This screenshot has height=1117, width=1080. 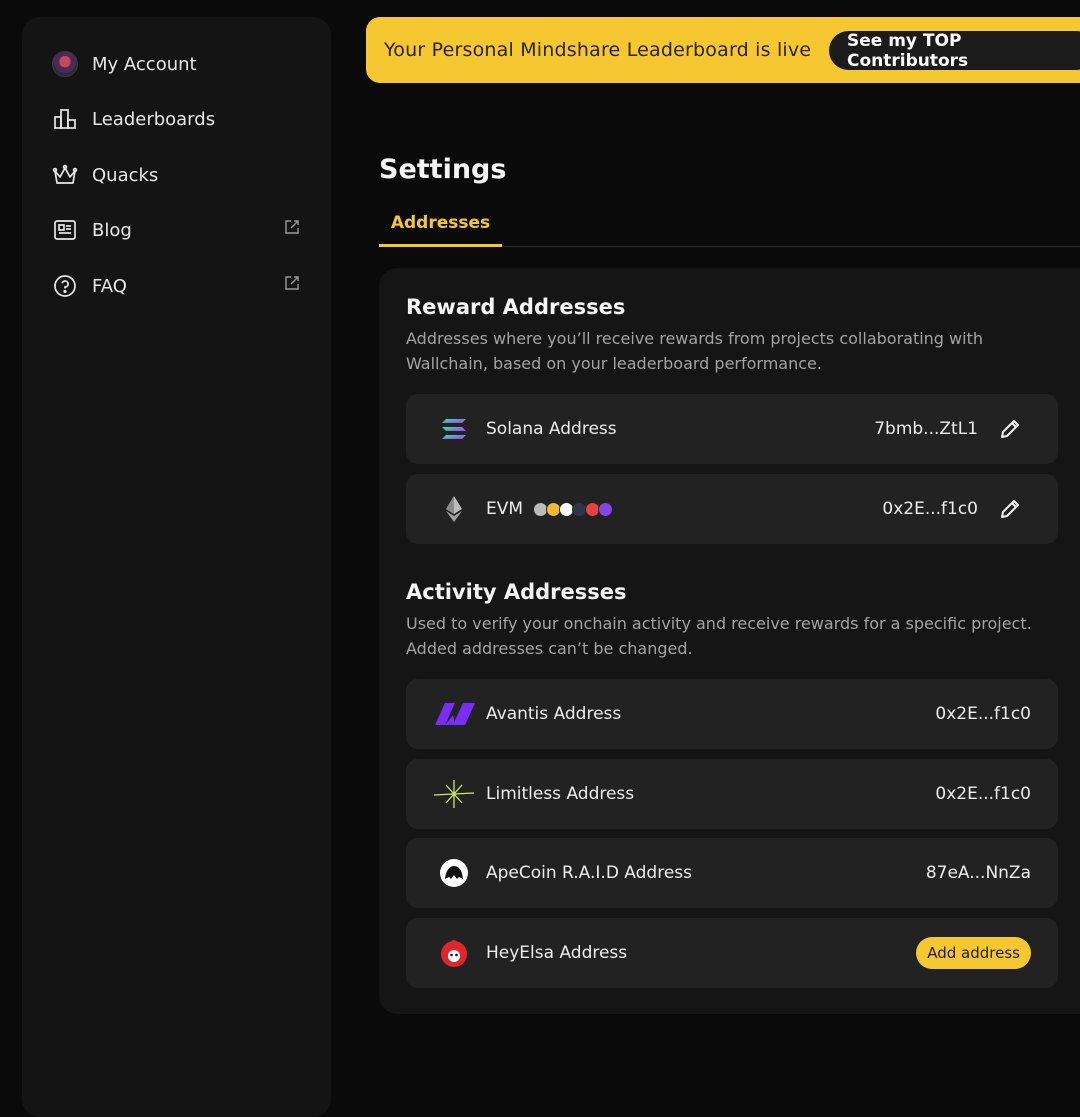 What do you see at coordinates (926, 429) in the screenshot?
I see `row-value: 7bmb...ZtL1` at bounding box center [926, 429].